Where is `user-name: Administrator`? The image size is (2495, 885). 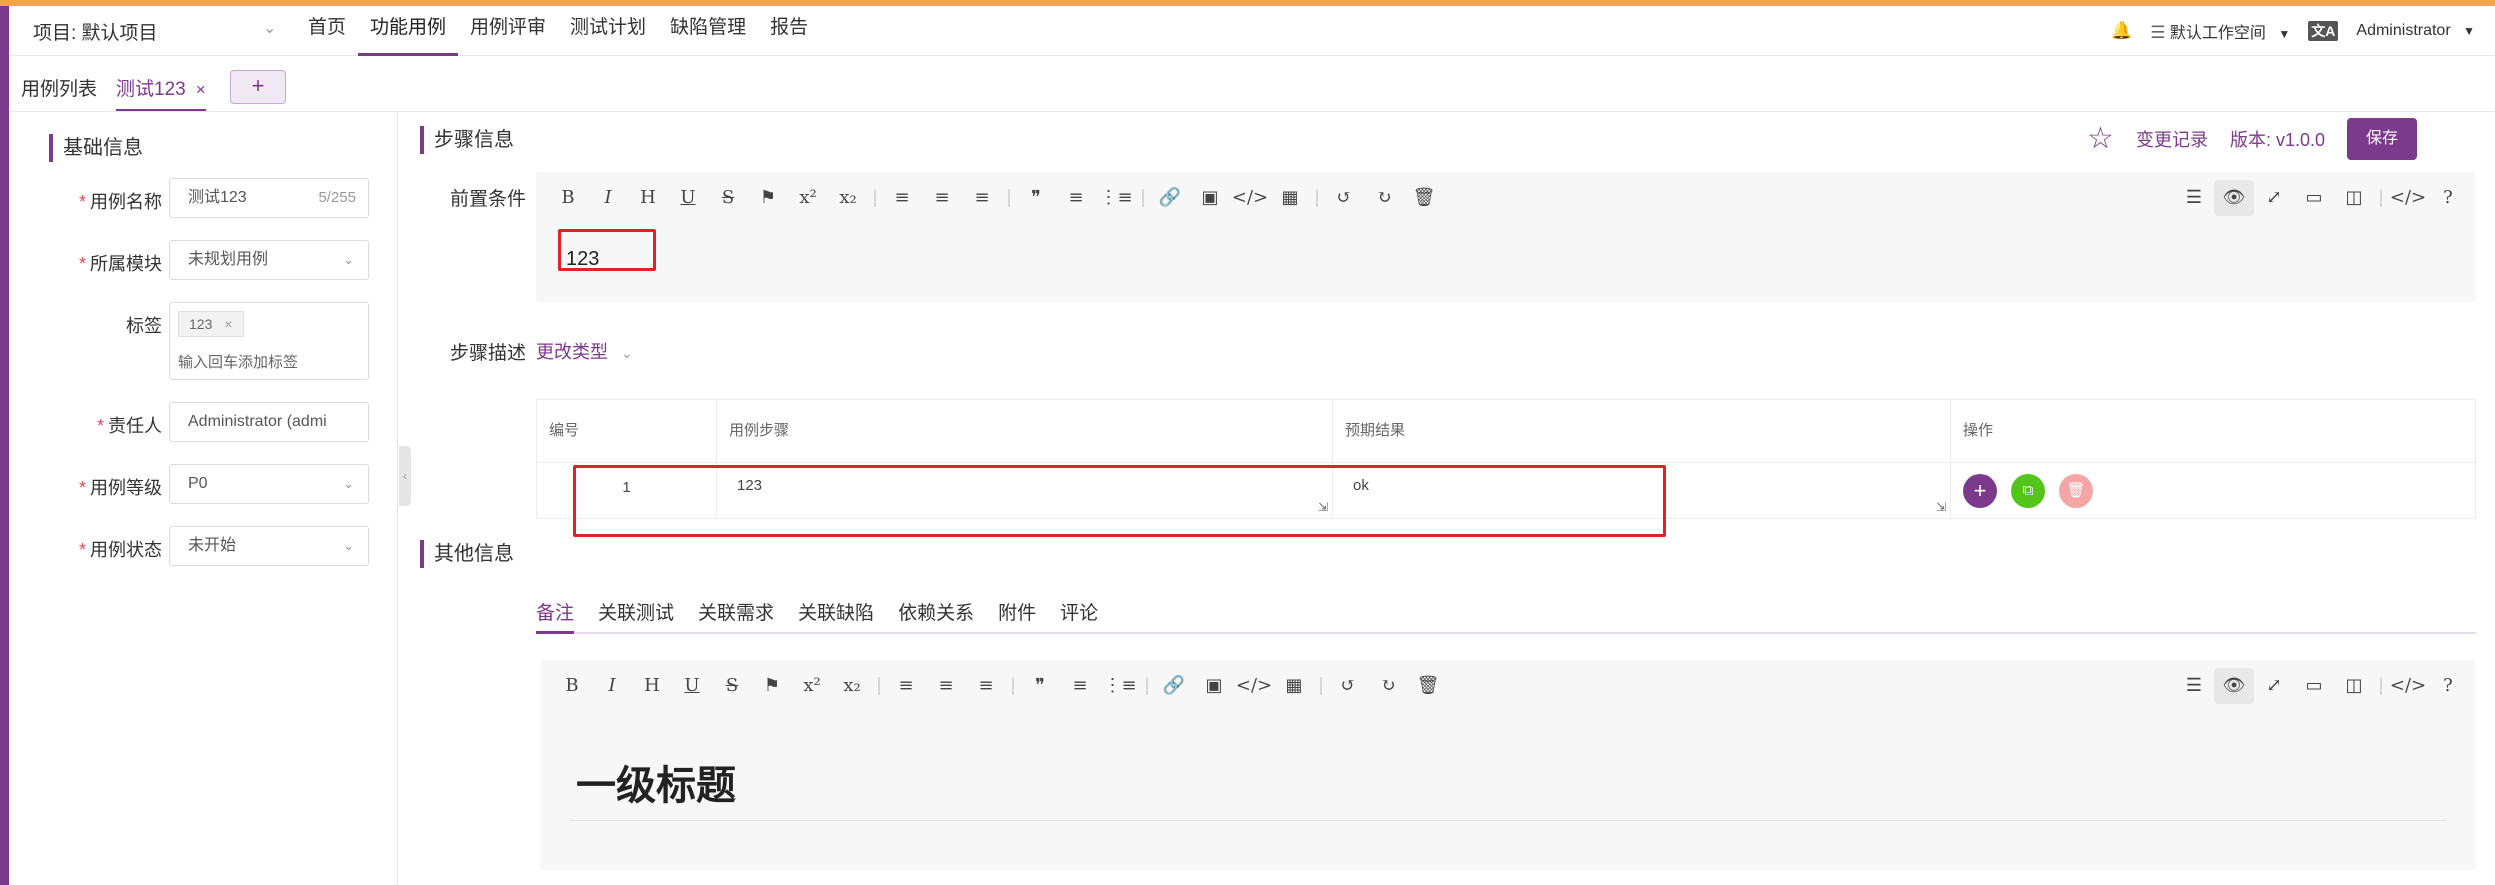
user-name: Administrator is located at coordinates (2403, 30).